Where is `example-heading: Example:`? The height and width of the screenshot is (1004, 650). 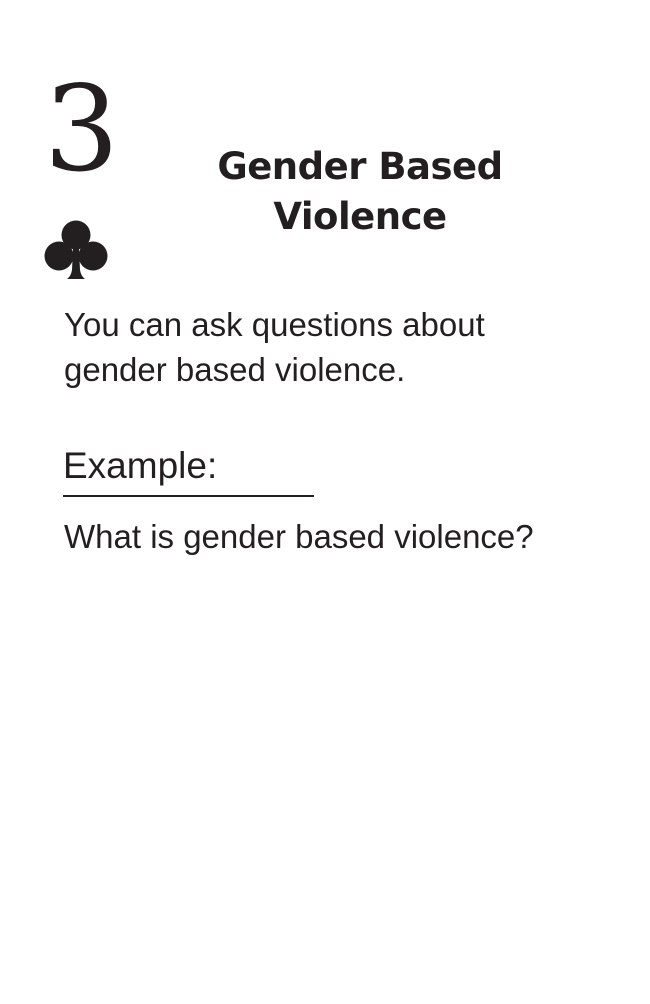
example-heading: Example: is located at coordinates (140, 465).